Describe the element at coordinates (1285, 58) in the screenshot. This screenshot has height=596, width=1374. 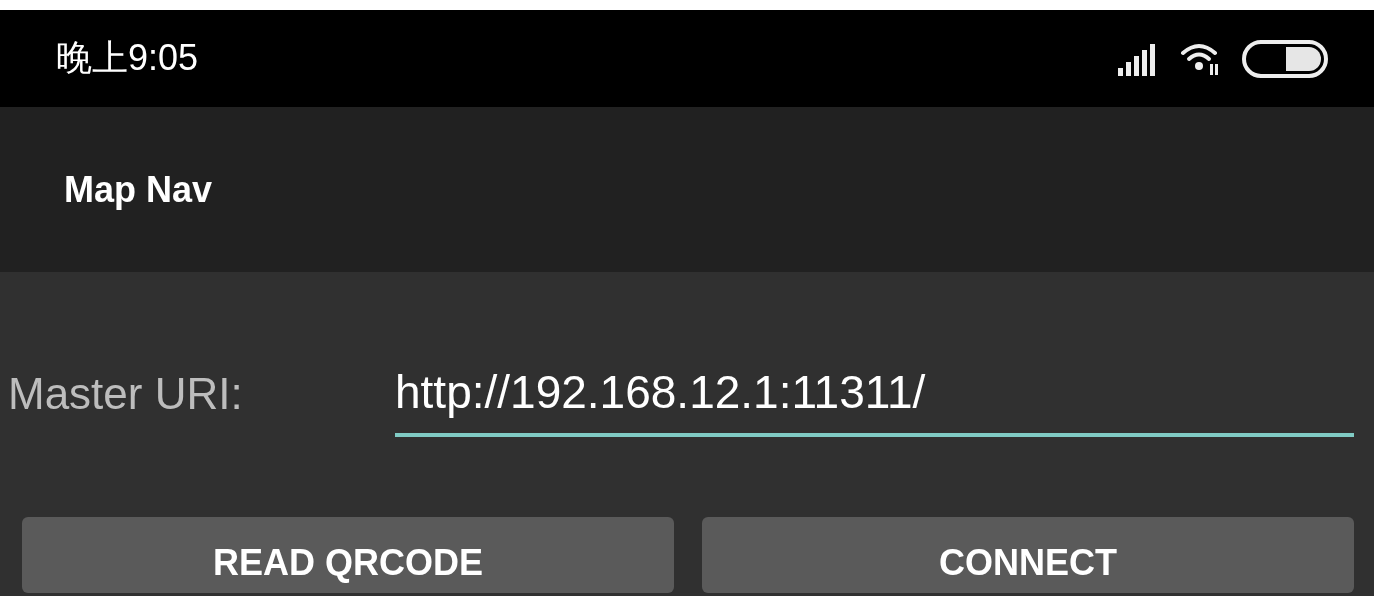
I see `battery-icon` at that location.